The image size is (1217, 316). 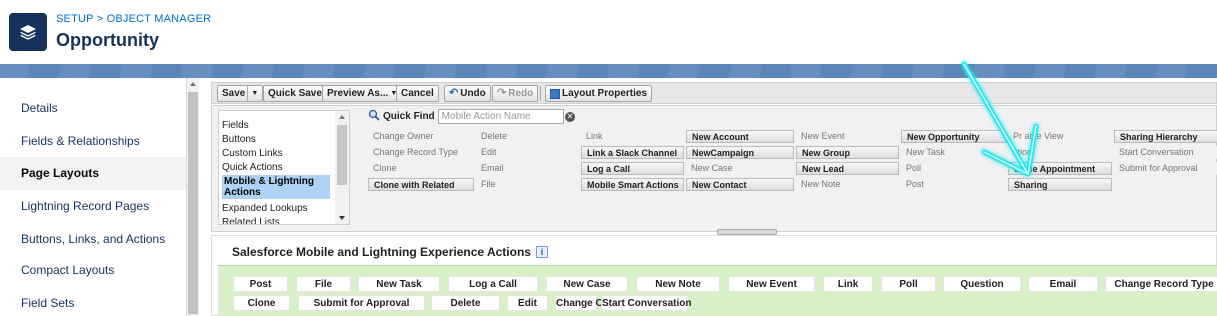 I want to click on palette-action-link: Link, so click(x=632, y=136).